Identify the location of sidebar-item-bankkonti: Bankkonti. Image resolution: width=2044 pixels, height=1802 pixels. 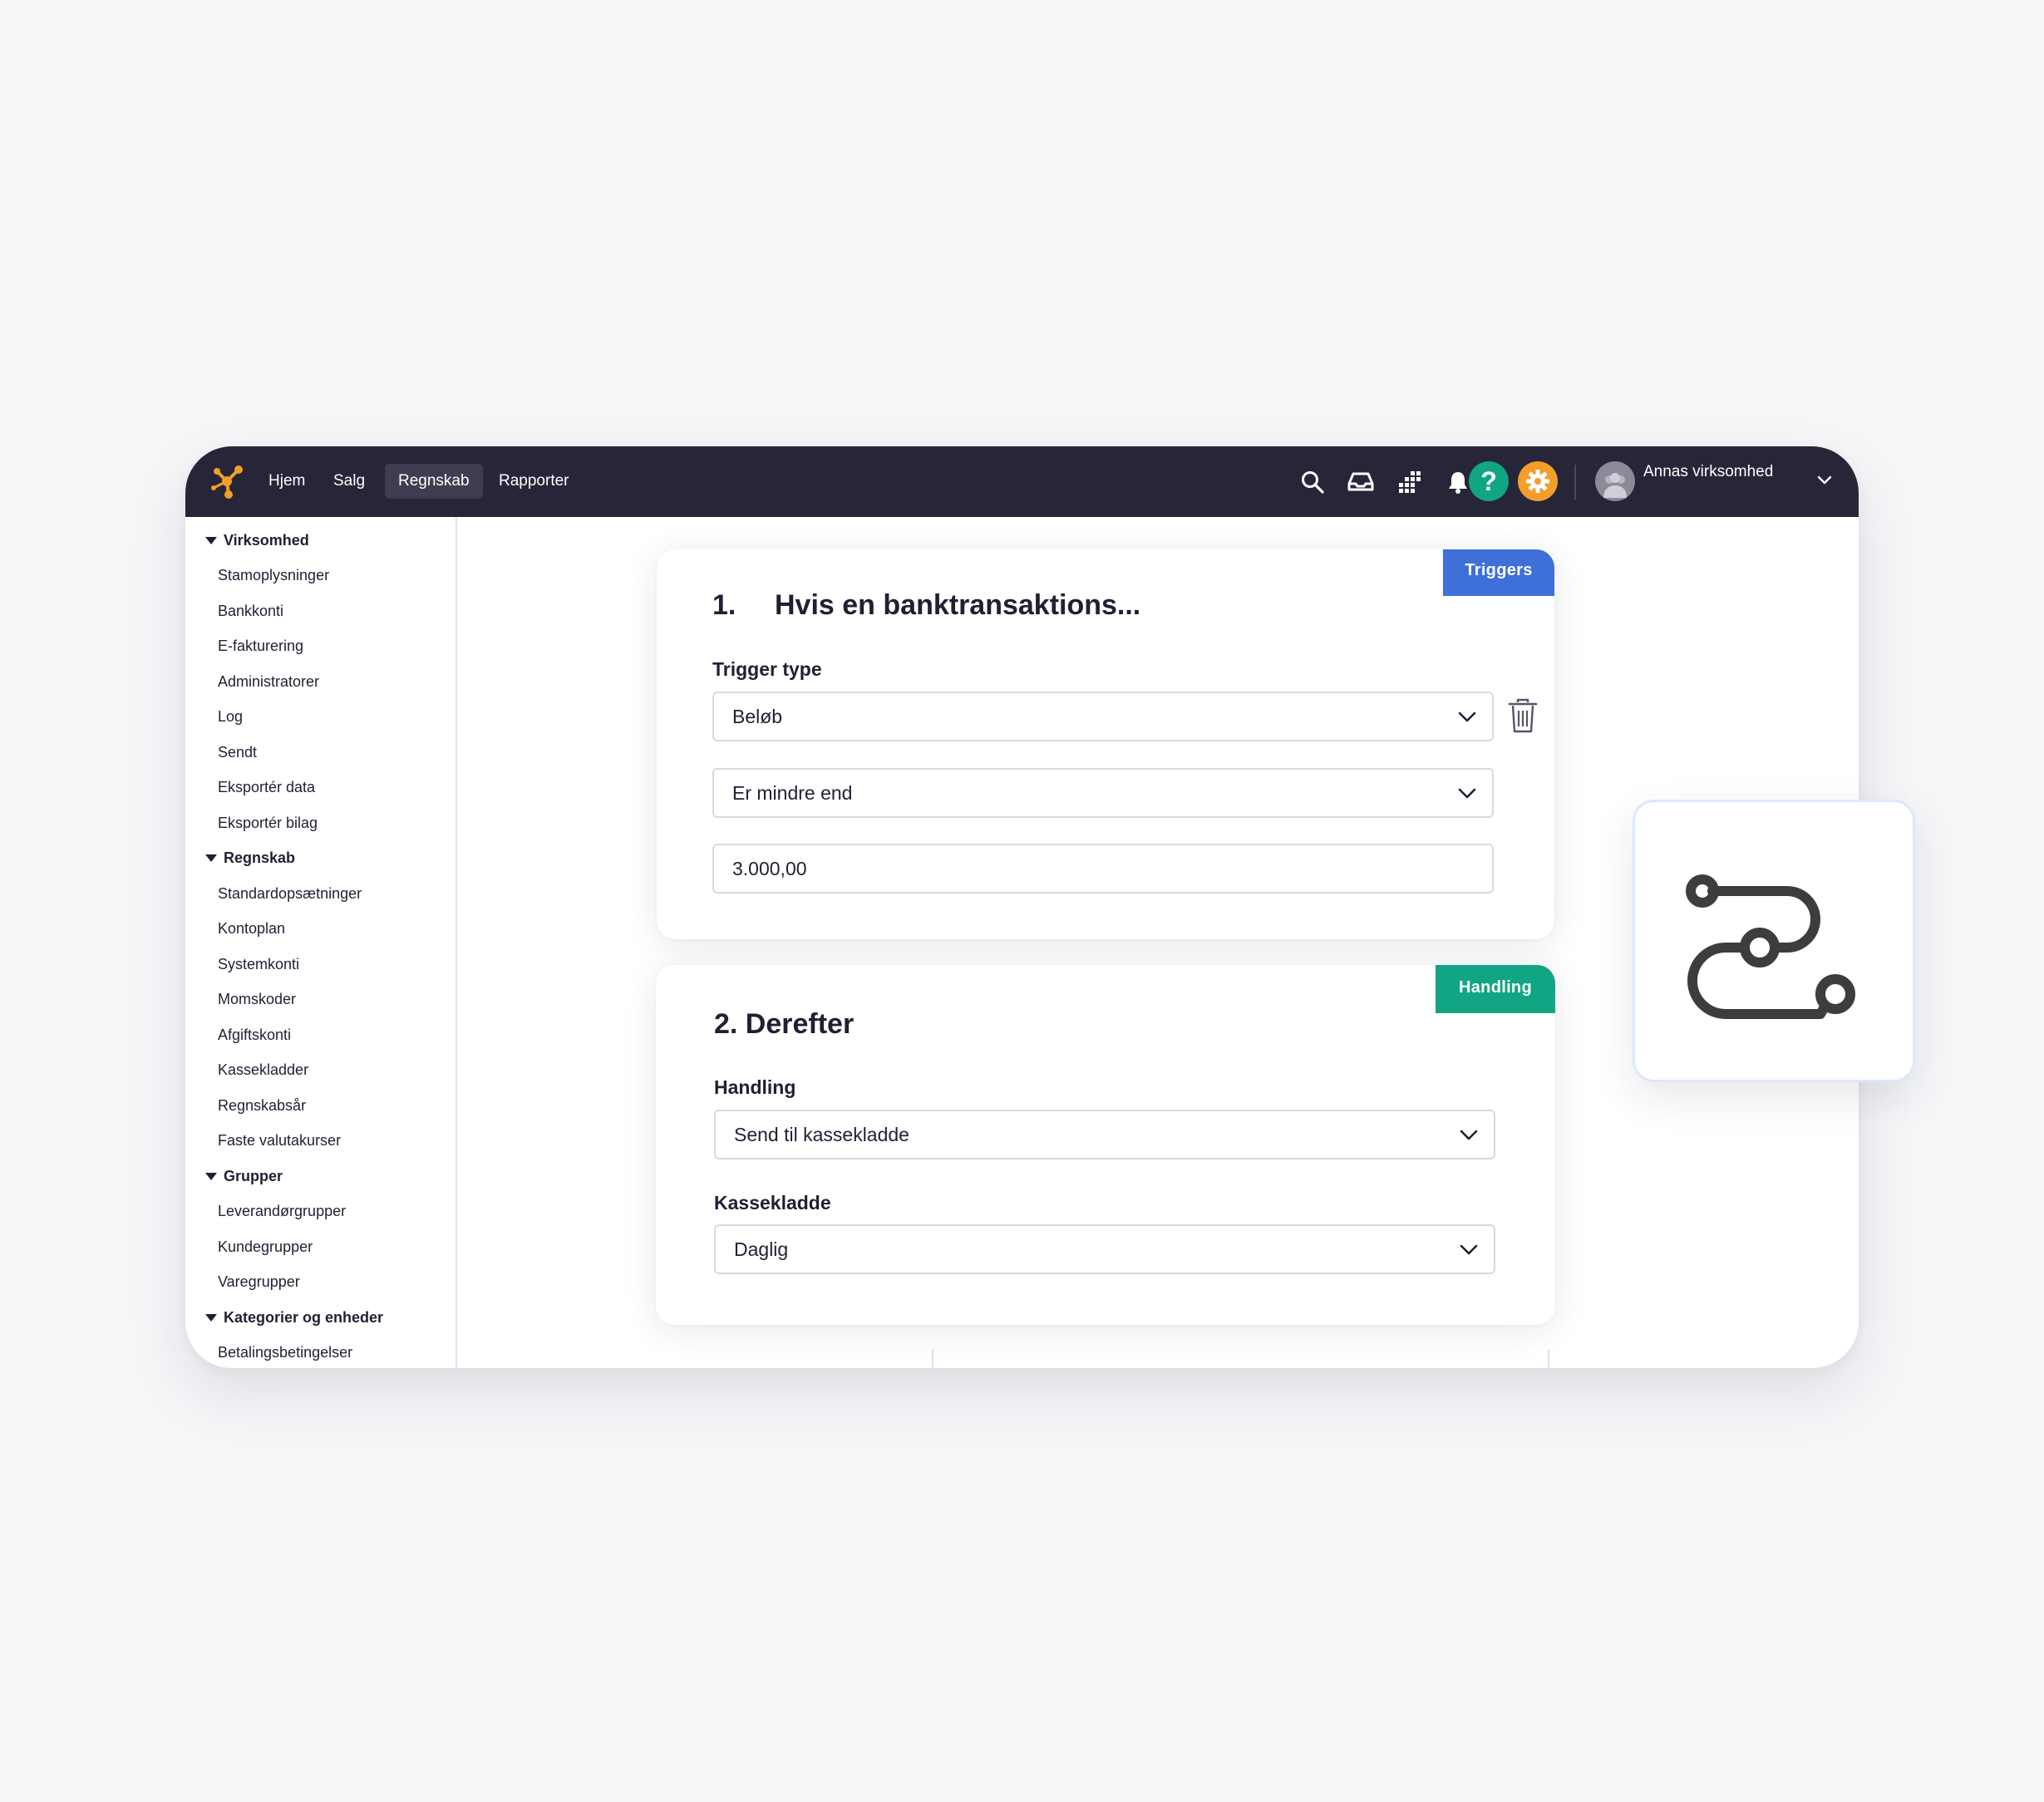
(250, 611).